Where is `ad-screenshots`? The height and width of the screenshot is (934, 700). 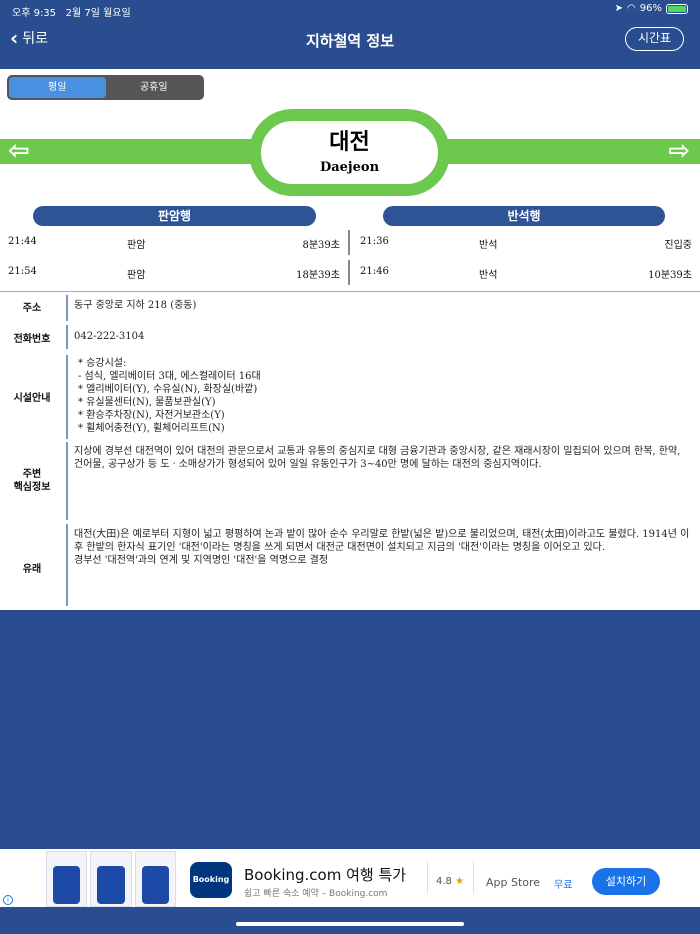
ad-screenshots is located at coordinates (111, 879).